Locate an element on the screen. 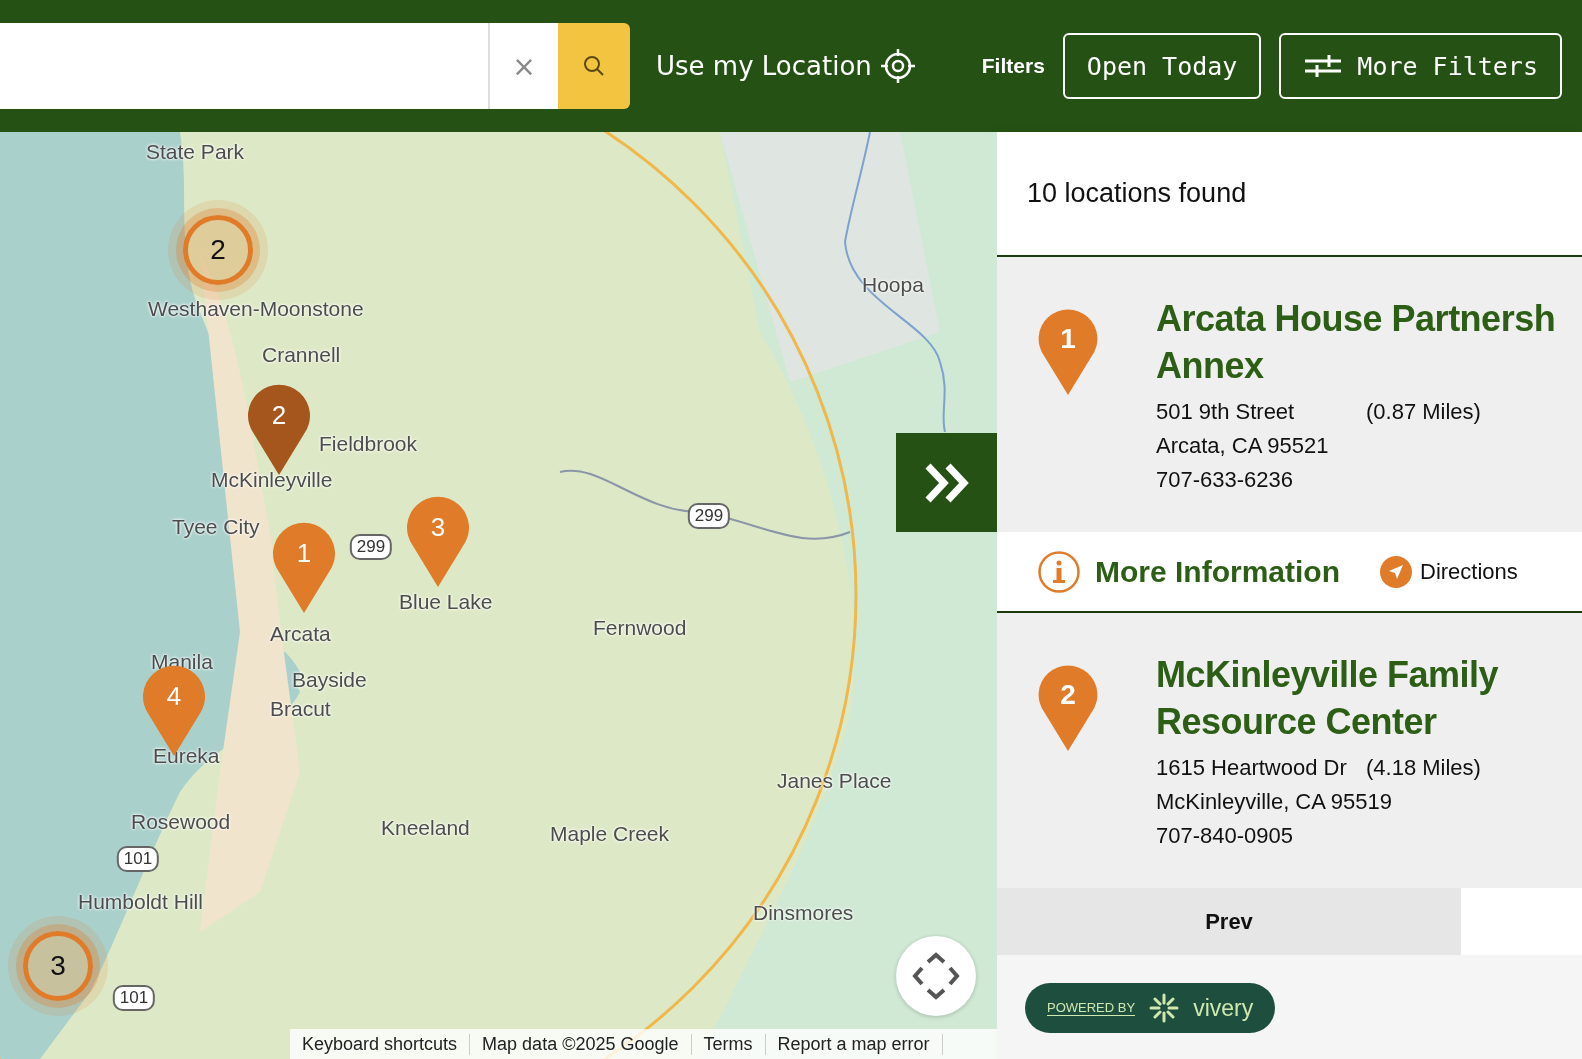 The height and width of the screenshot is (1059, 1582). crosshair-icon is located at coordinates (897, 66).